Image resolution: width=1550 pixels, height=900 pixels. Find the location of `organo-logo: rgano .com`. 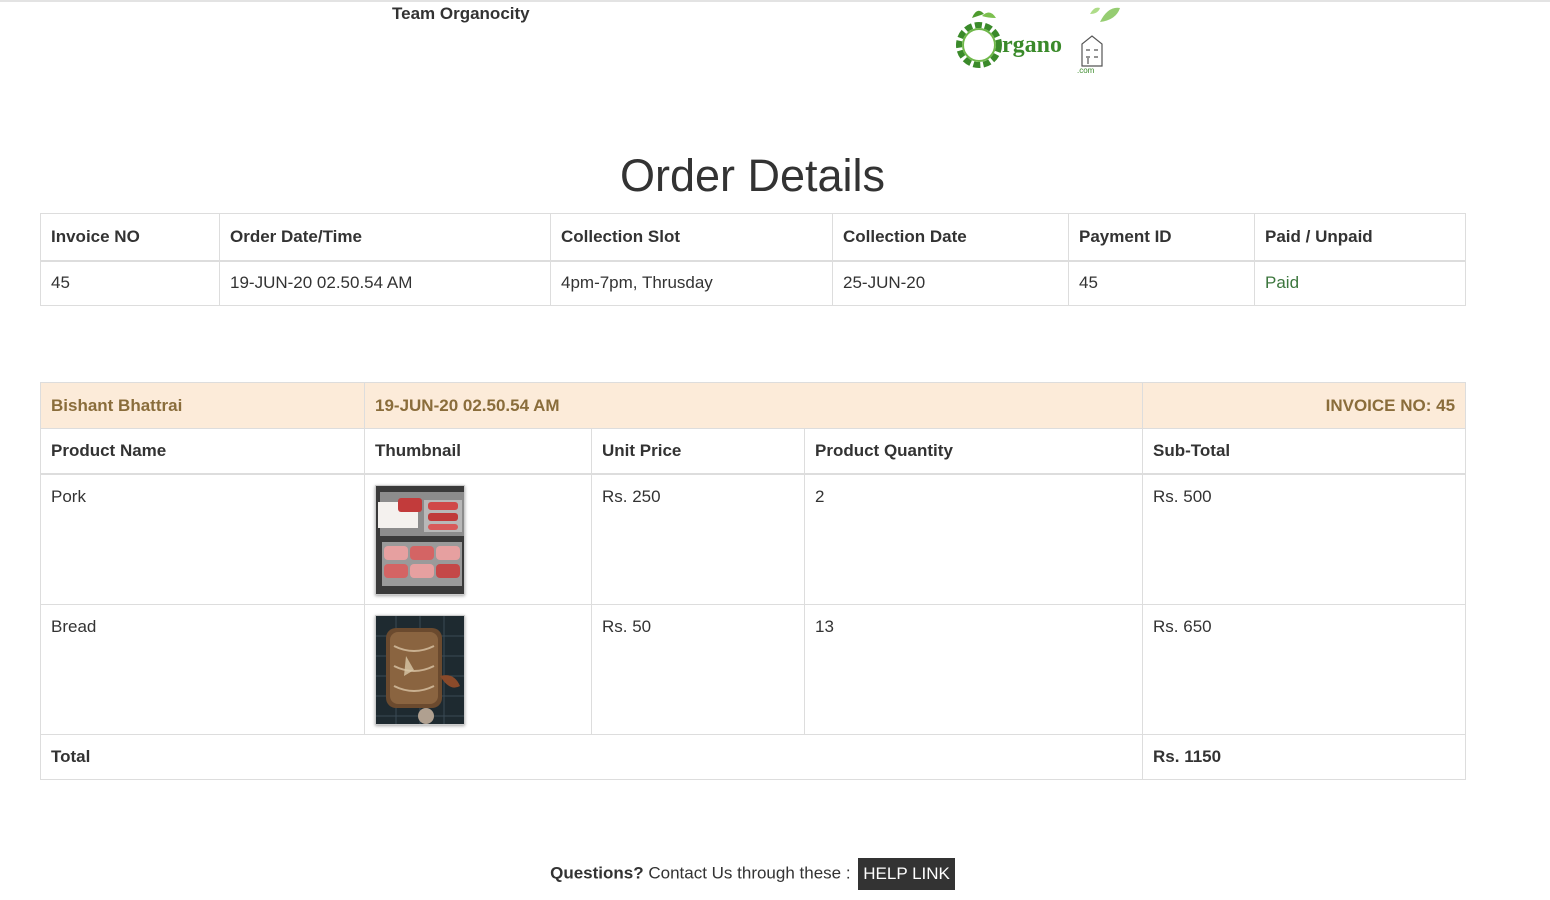

organo-logo: rgano .com is located at coordinates (1037, 40).